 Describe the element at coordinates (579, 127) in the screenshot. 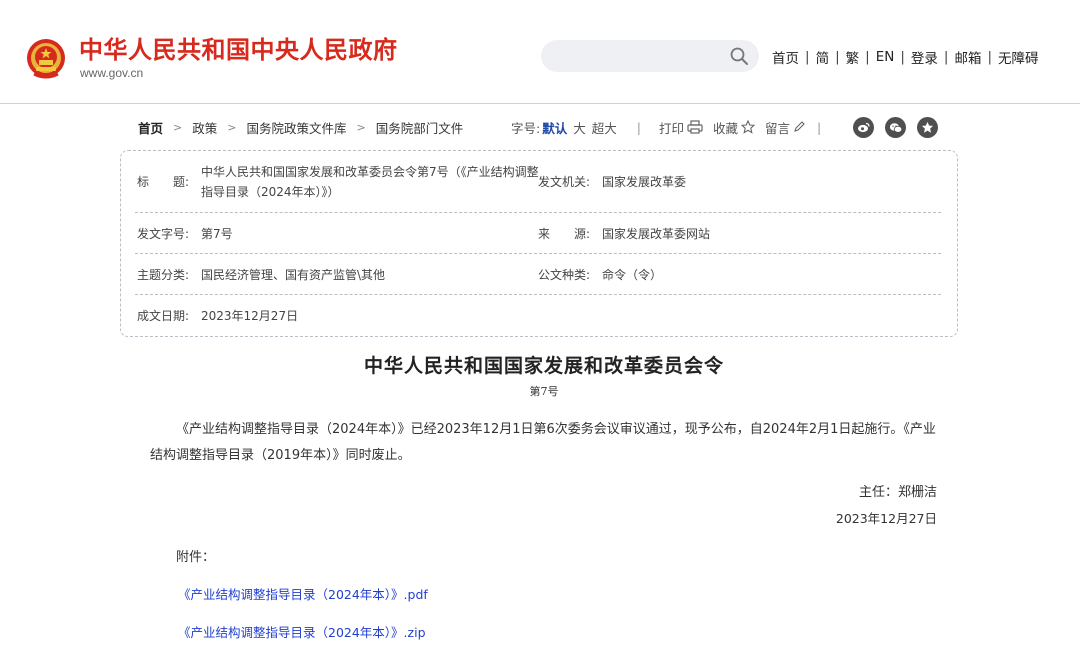

I see `font-size-large: 大` at that location.